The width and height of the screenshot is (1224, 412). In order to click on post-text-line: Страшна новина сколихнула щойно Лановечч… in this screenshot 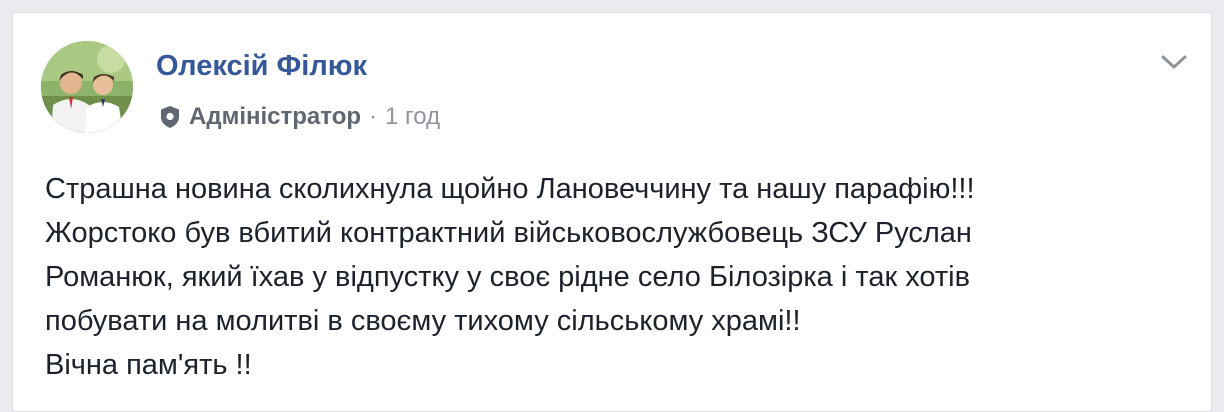, I will do `click(510, 189)`.